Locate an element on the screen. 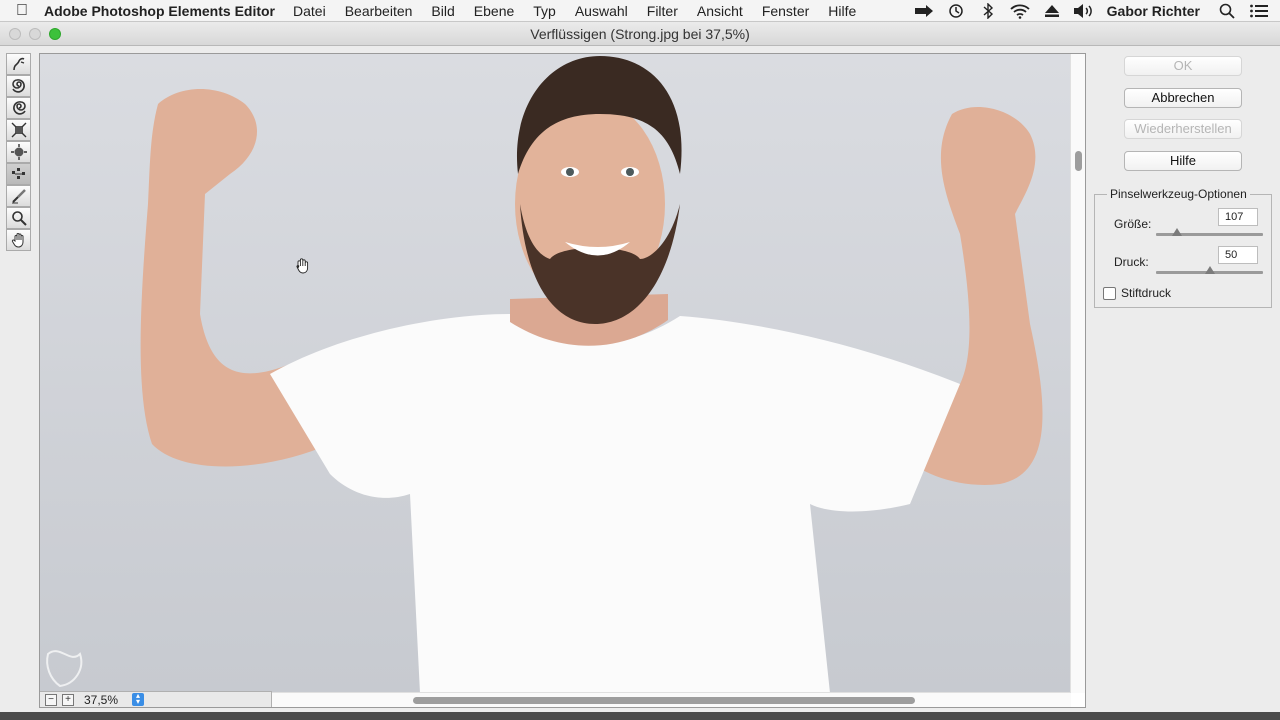 The image size is (1280, 720). bloat-tool is located at coordinates (18, 152).